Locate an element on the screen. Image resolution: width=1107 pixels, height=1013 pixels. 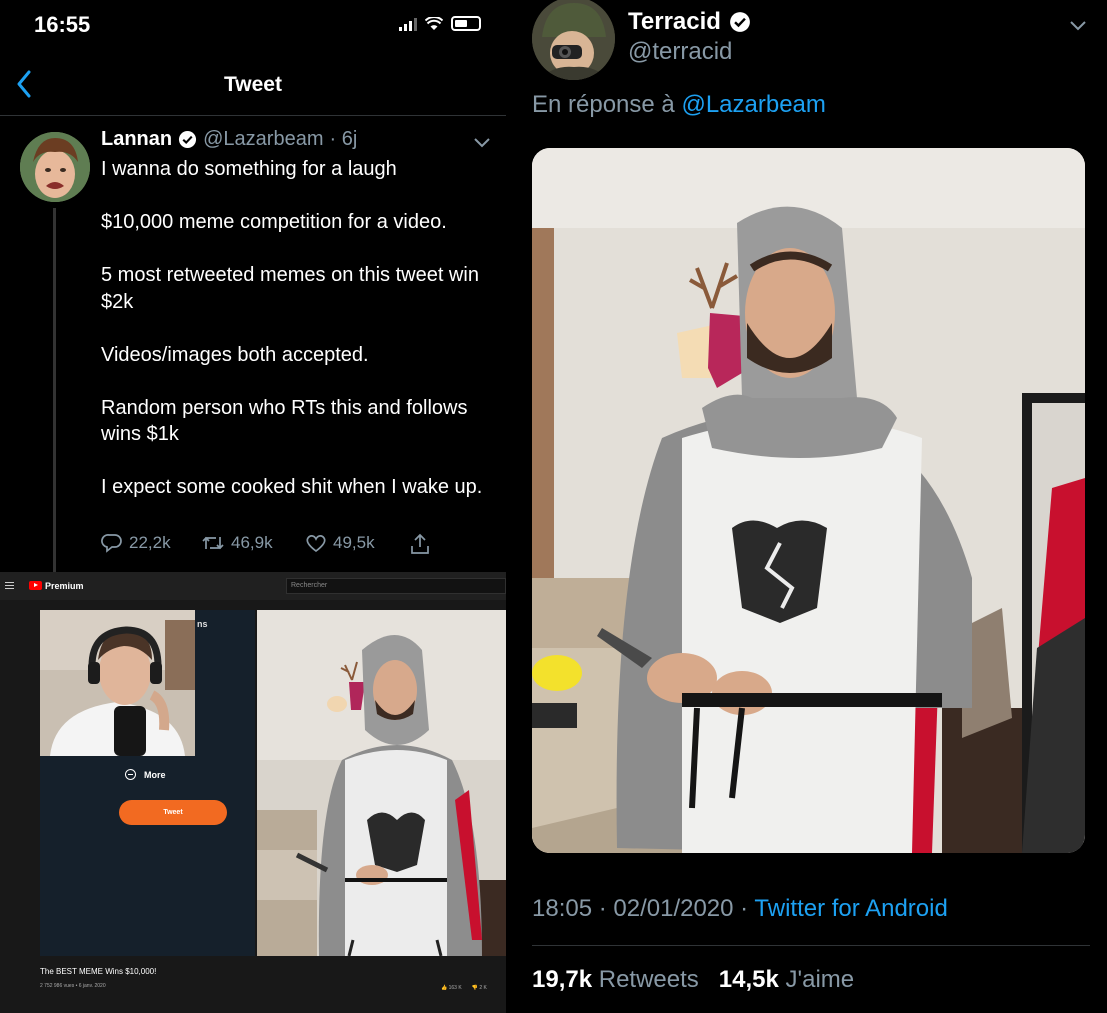
status-icons is located at coordinates (440, 23).